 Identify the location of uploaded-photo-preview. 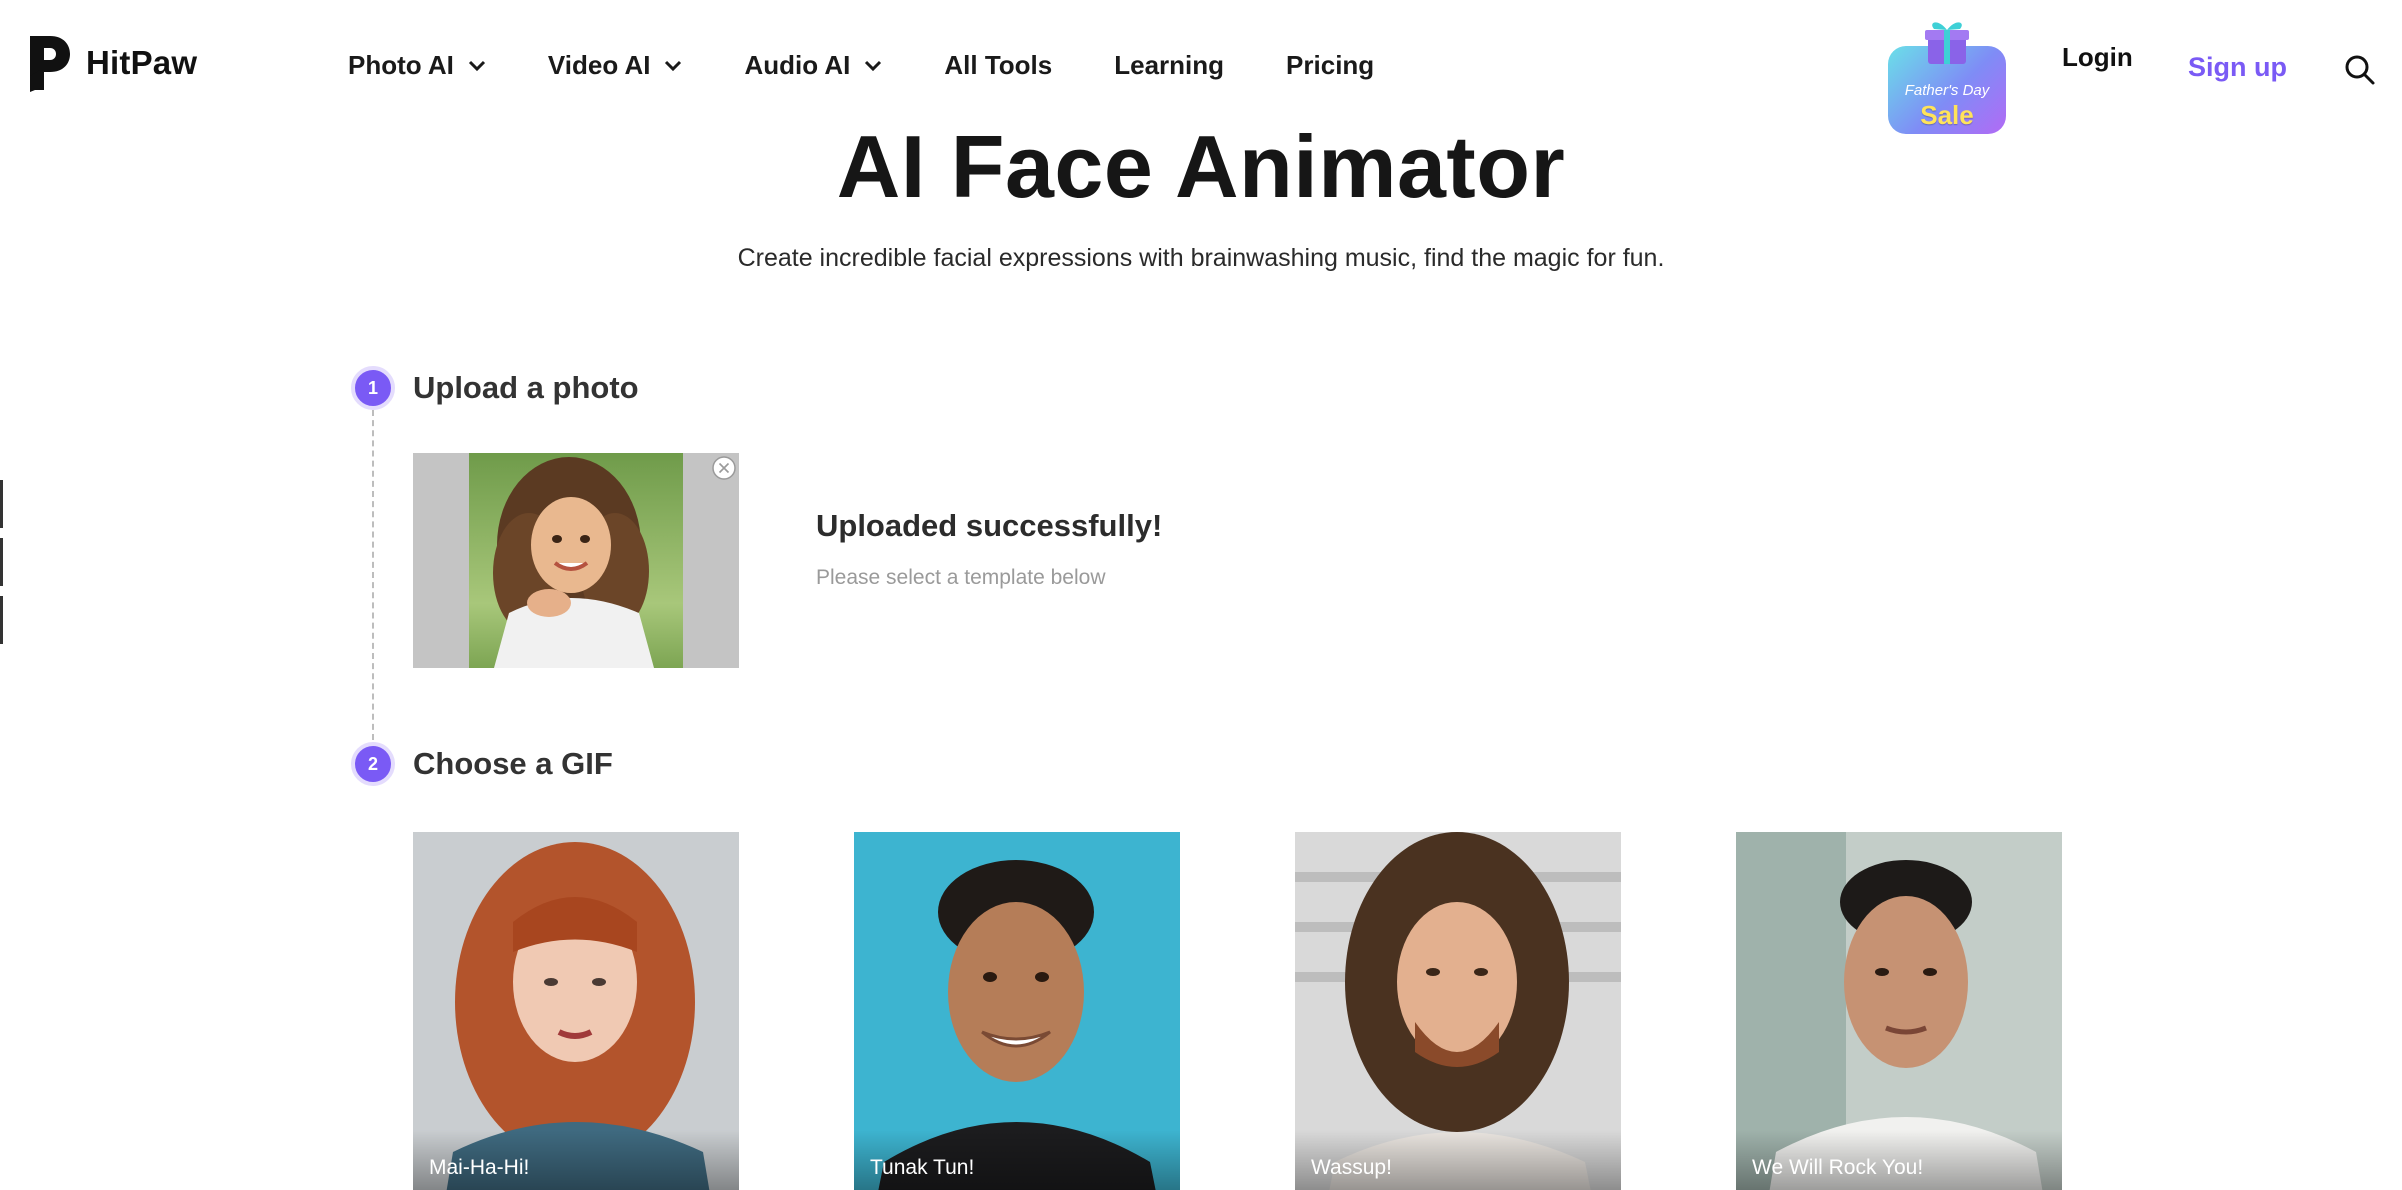
(576, 560).